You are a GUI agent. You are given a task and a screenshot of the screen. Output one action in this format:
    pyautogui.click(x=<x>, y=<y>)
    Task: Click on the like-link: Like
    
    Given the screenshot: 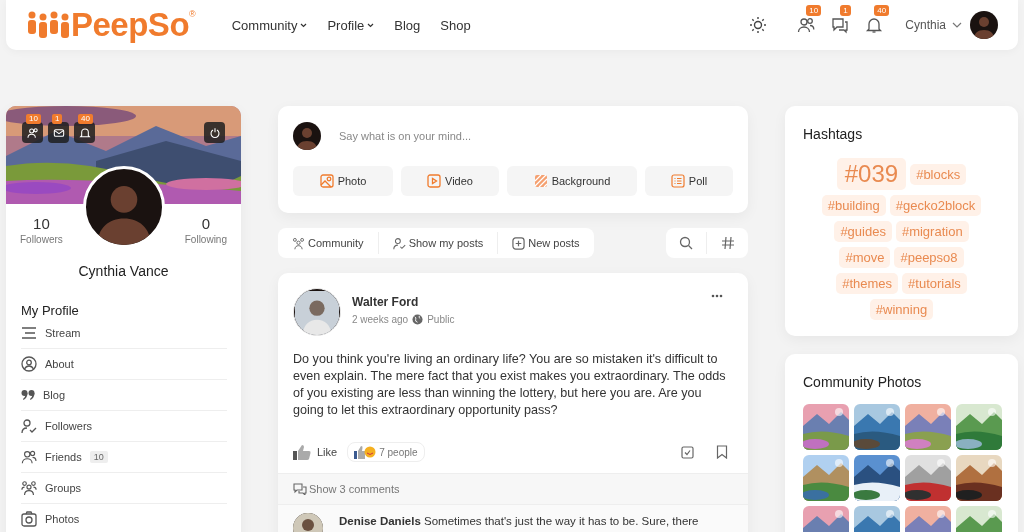 What is the action you would take?
    pyautogui.click(x=327, y=452)
    